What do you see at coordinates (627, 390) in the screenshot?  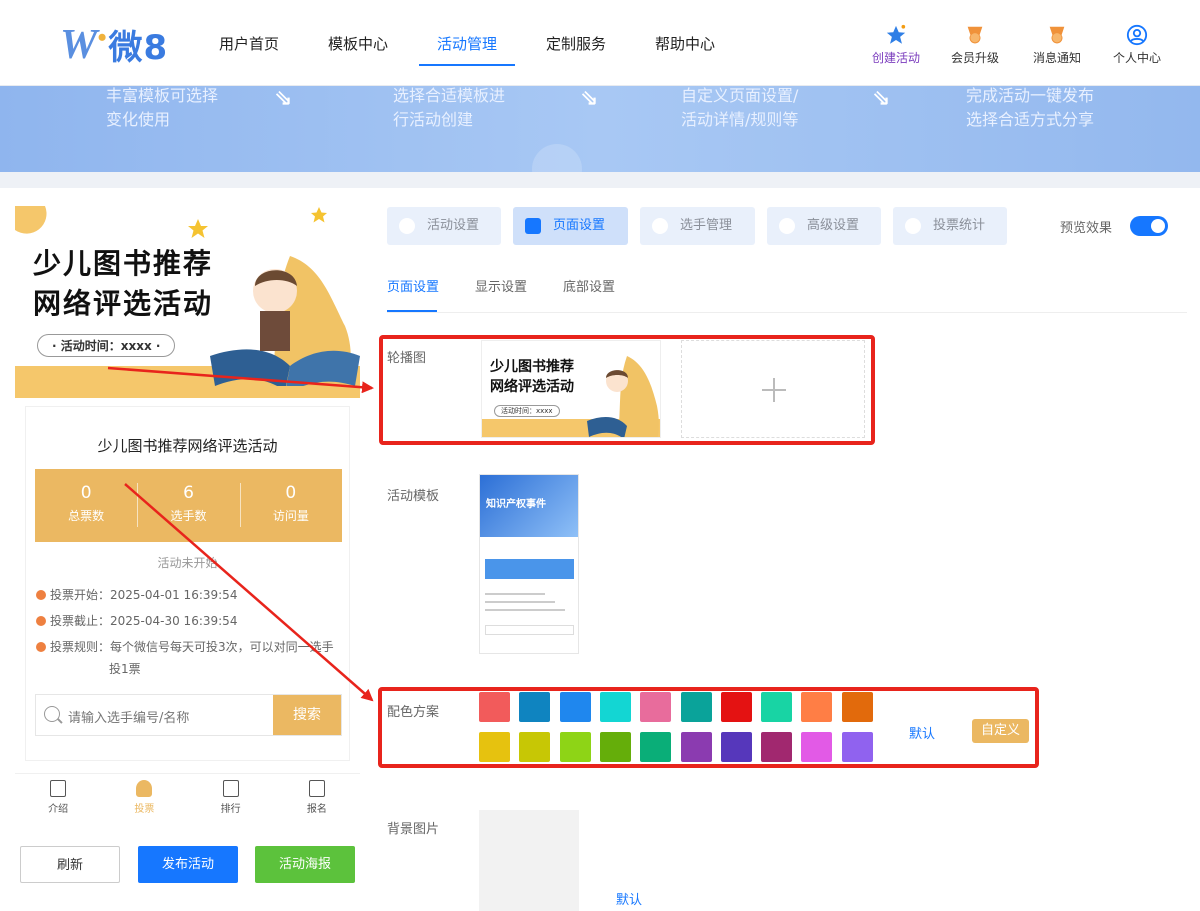 I see `annotation-box-carousel` at bounding box center [627, 390].